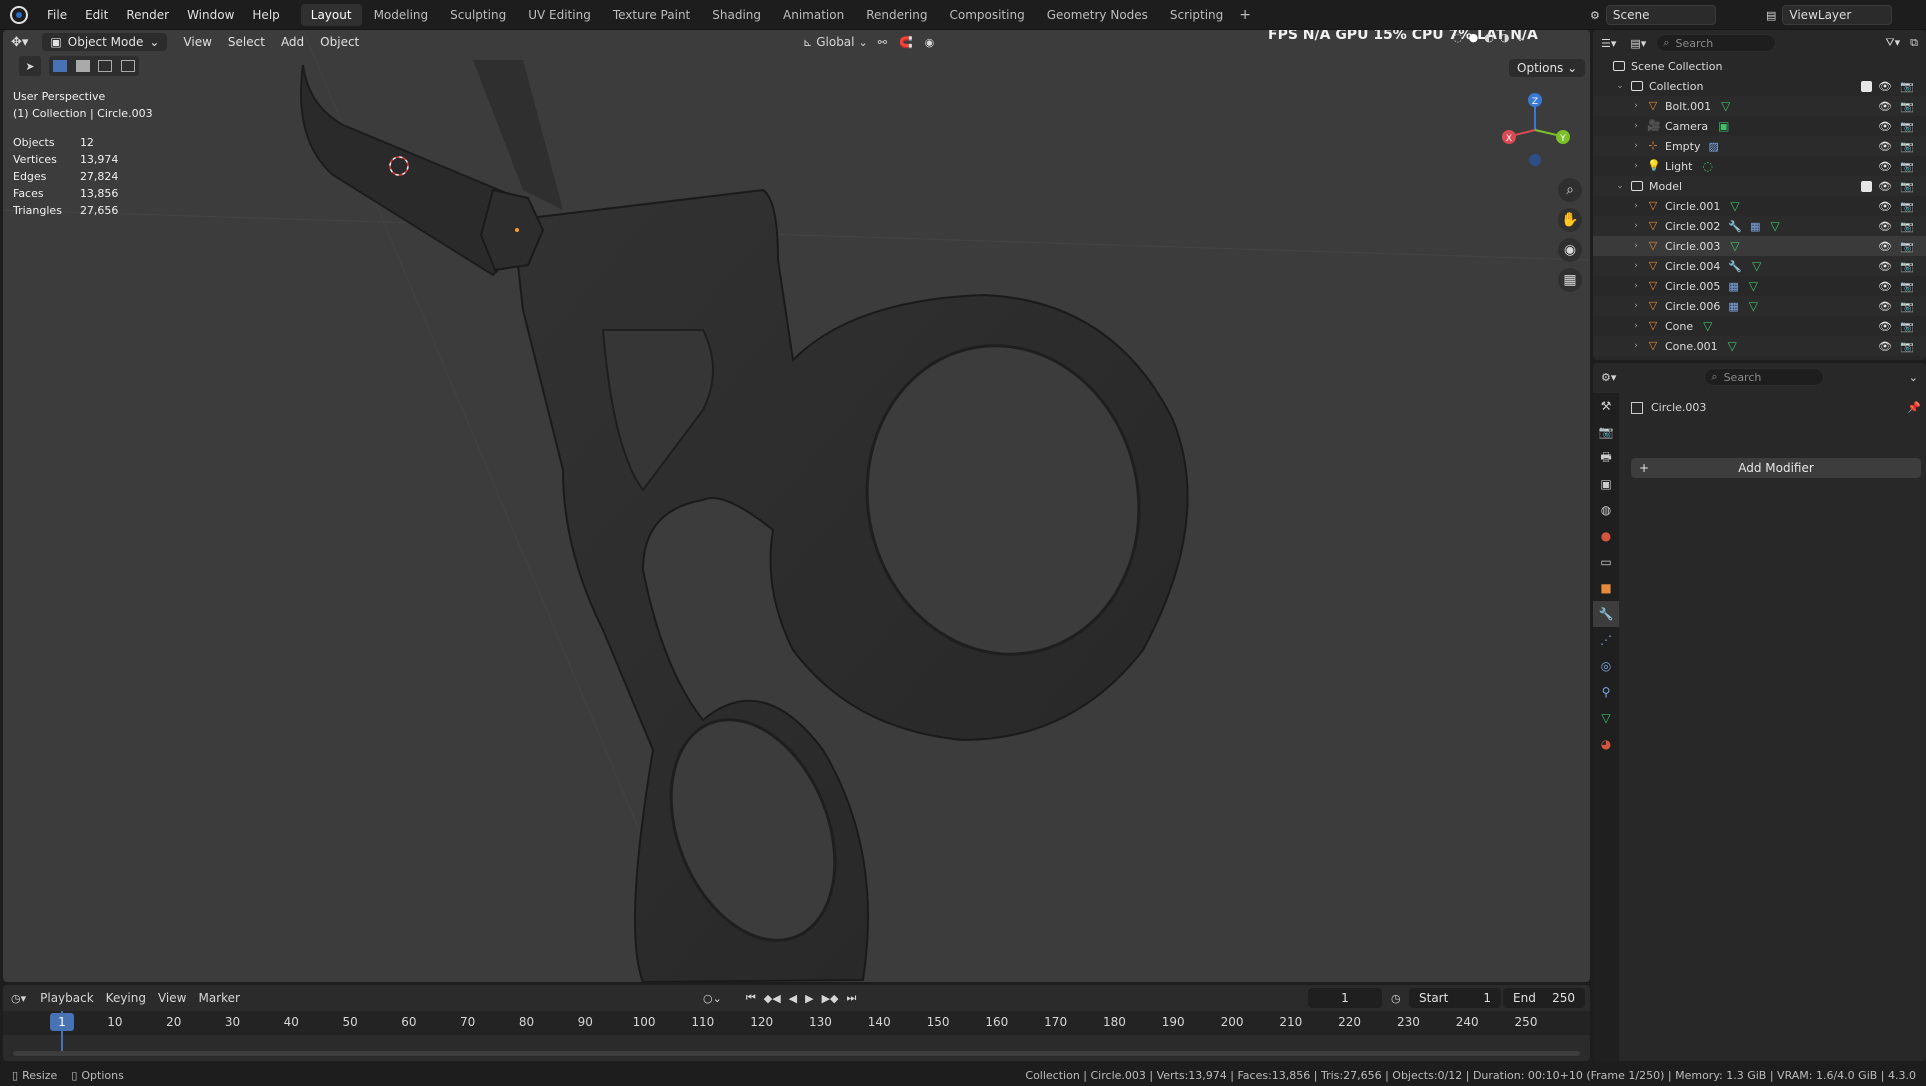 The width and height of the screenshot is (1926, 1086). Describe the element at coordinates (1638, 43) in the screenshot. I see `display-mode-icon: ▤▾` at that location.